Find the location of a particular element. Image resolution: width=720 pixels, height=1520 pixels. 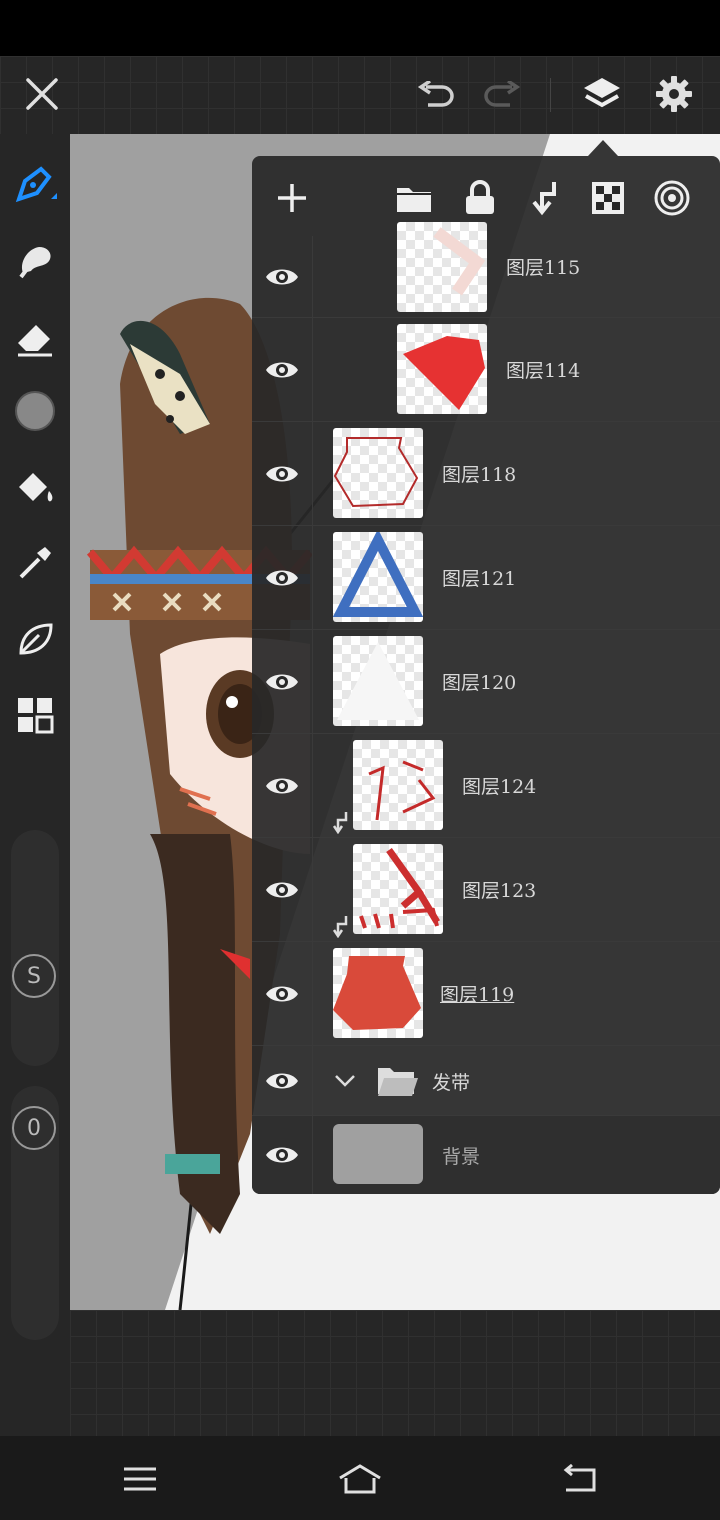

layer-name: 背景 is located at coordinates (461, 1157).